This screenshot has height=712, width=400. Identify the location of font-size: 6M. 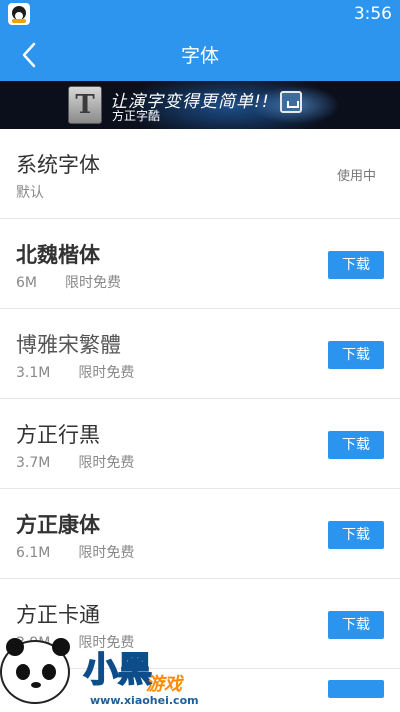
(26, 283).